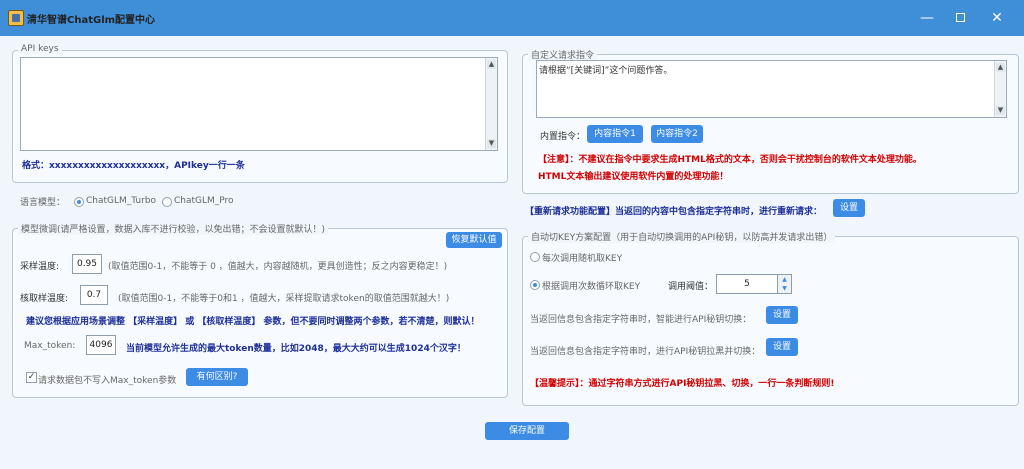  I want to click on custom-prompt-textarea: 请根据“[关键词]”这个问题作答。 ▲ ▼, so click(771, 89).